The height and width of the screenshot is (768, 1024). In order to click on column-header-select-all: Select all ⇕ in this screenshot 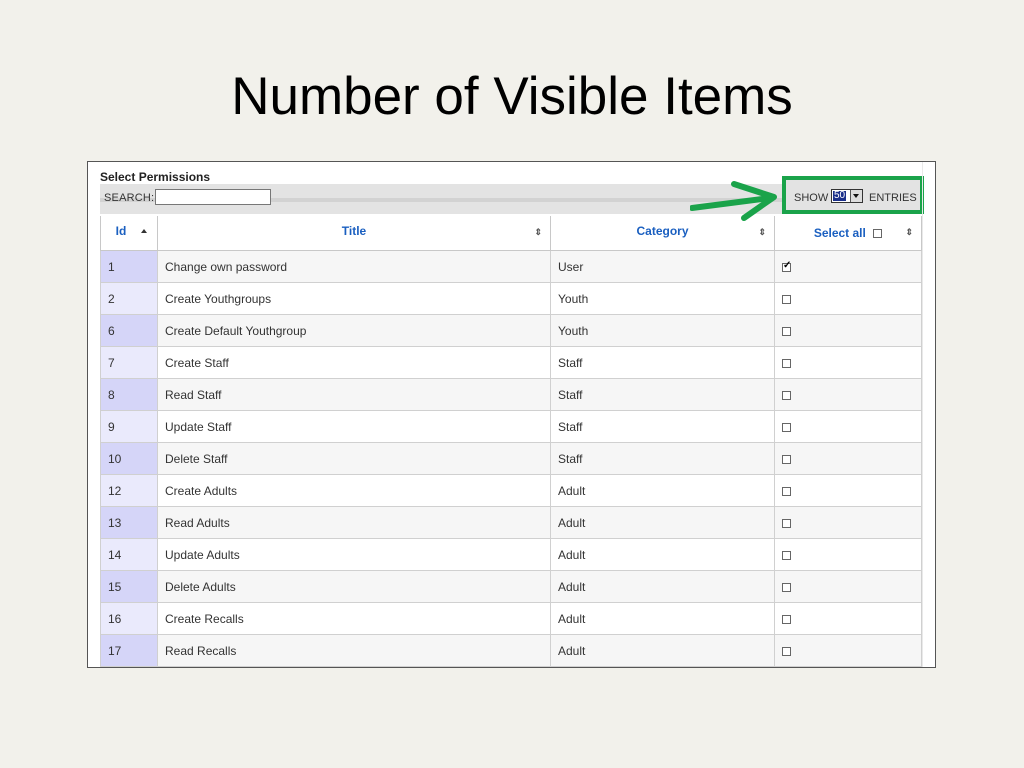, I will do `click(848, 233)`.